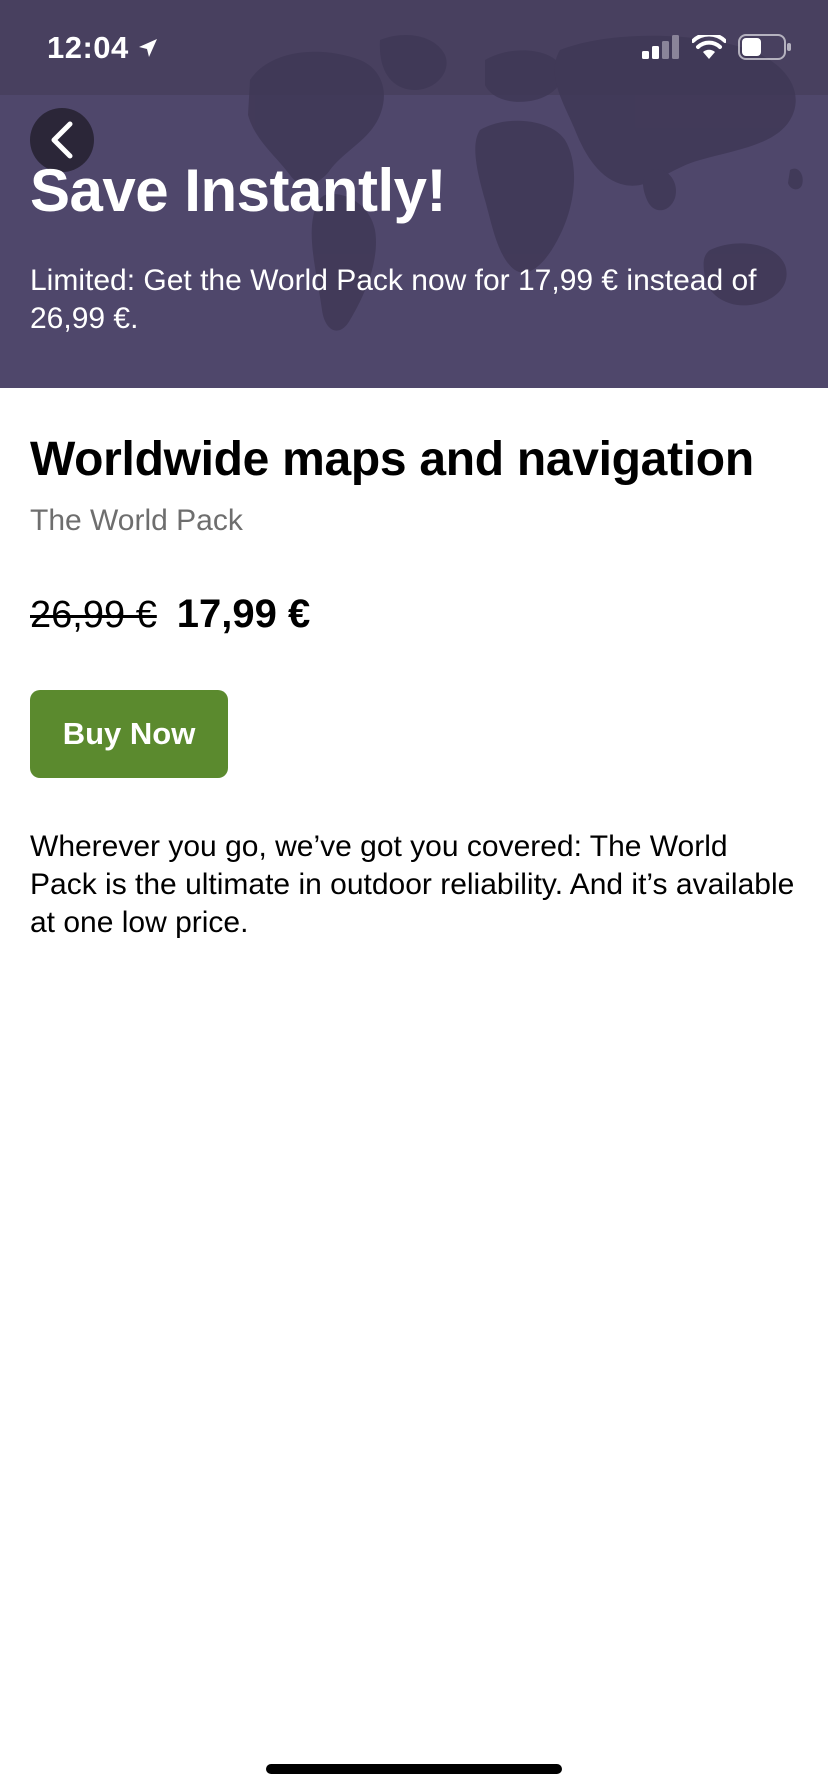  Describe the element at coordinates (392, 459) in the screenshot. I see `product-title: Worldwide maps and navigation` at that location.